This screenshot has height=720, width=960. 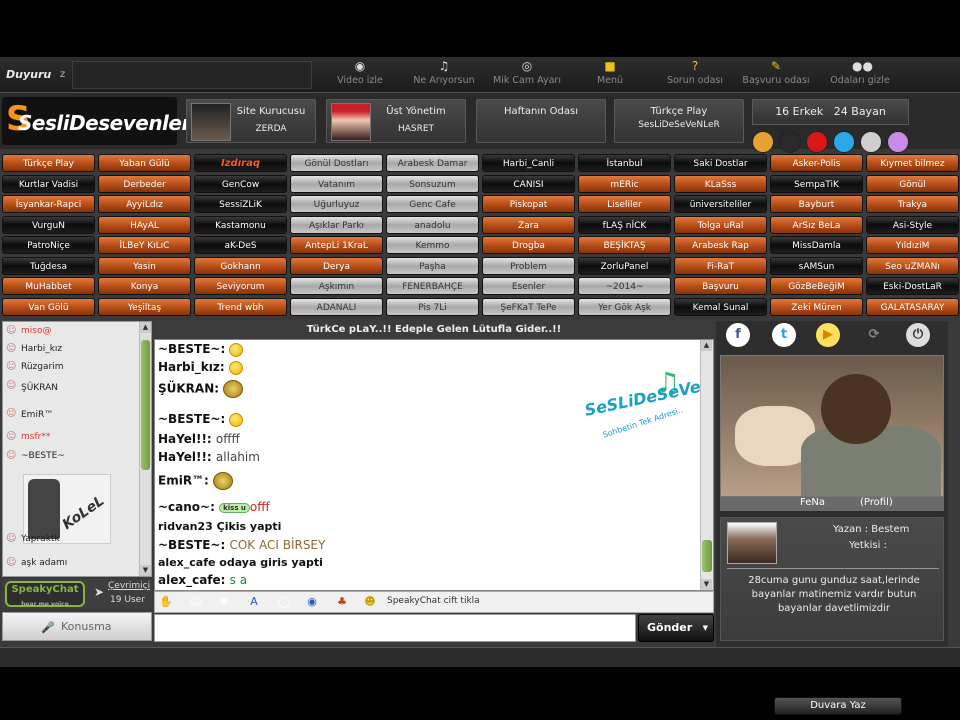 What do you see at coordinates (336, 224) in the screenshot?
I see `room-button: Aşıklar Parkı` at bounding box center [336, 224].